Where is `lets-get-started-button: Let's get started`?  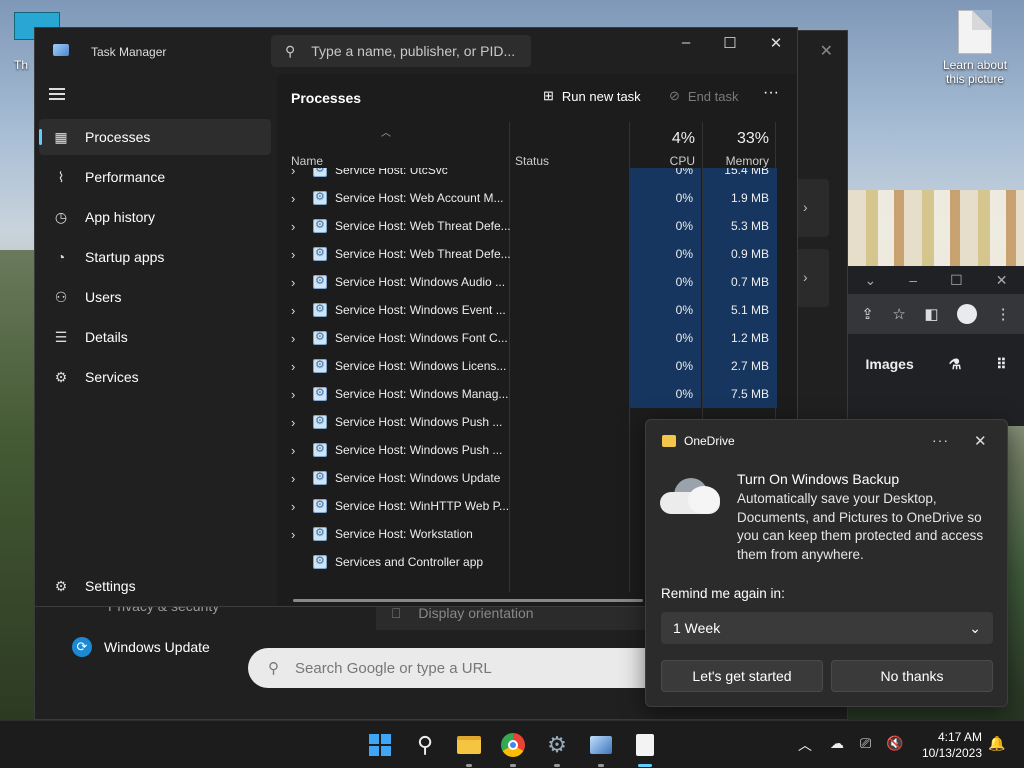
lets-get-started-button: Let's get started is located at coordinates (742, 676).